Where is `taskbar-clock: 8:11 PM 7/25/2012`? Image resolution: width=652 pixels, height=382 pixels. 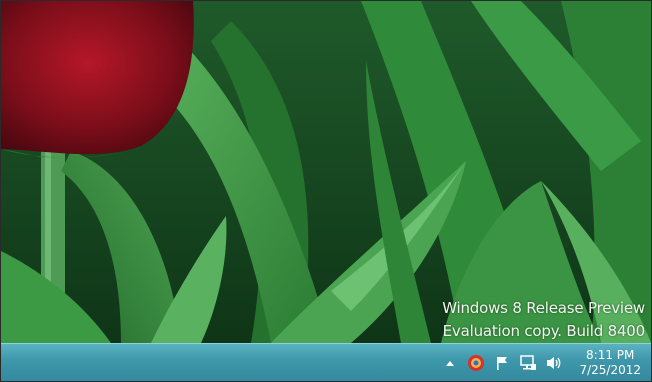 taskbar-clock: 8:11 PM 7/25/2012 is located at coordinates (610, 363).